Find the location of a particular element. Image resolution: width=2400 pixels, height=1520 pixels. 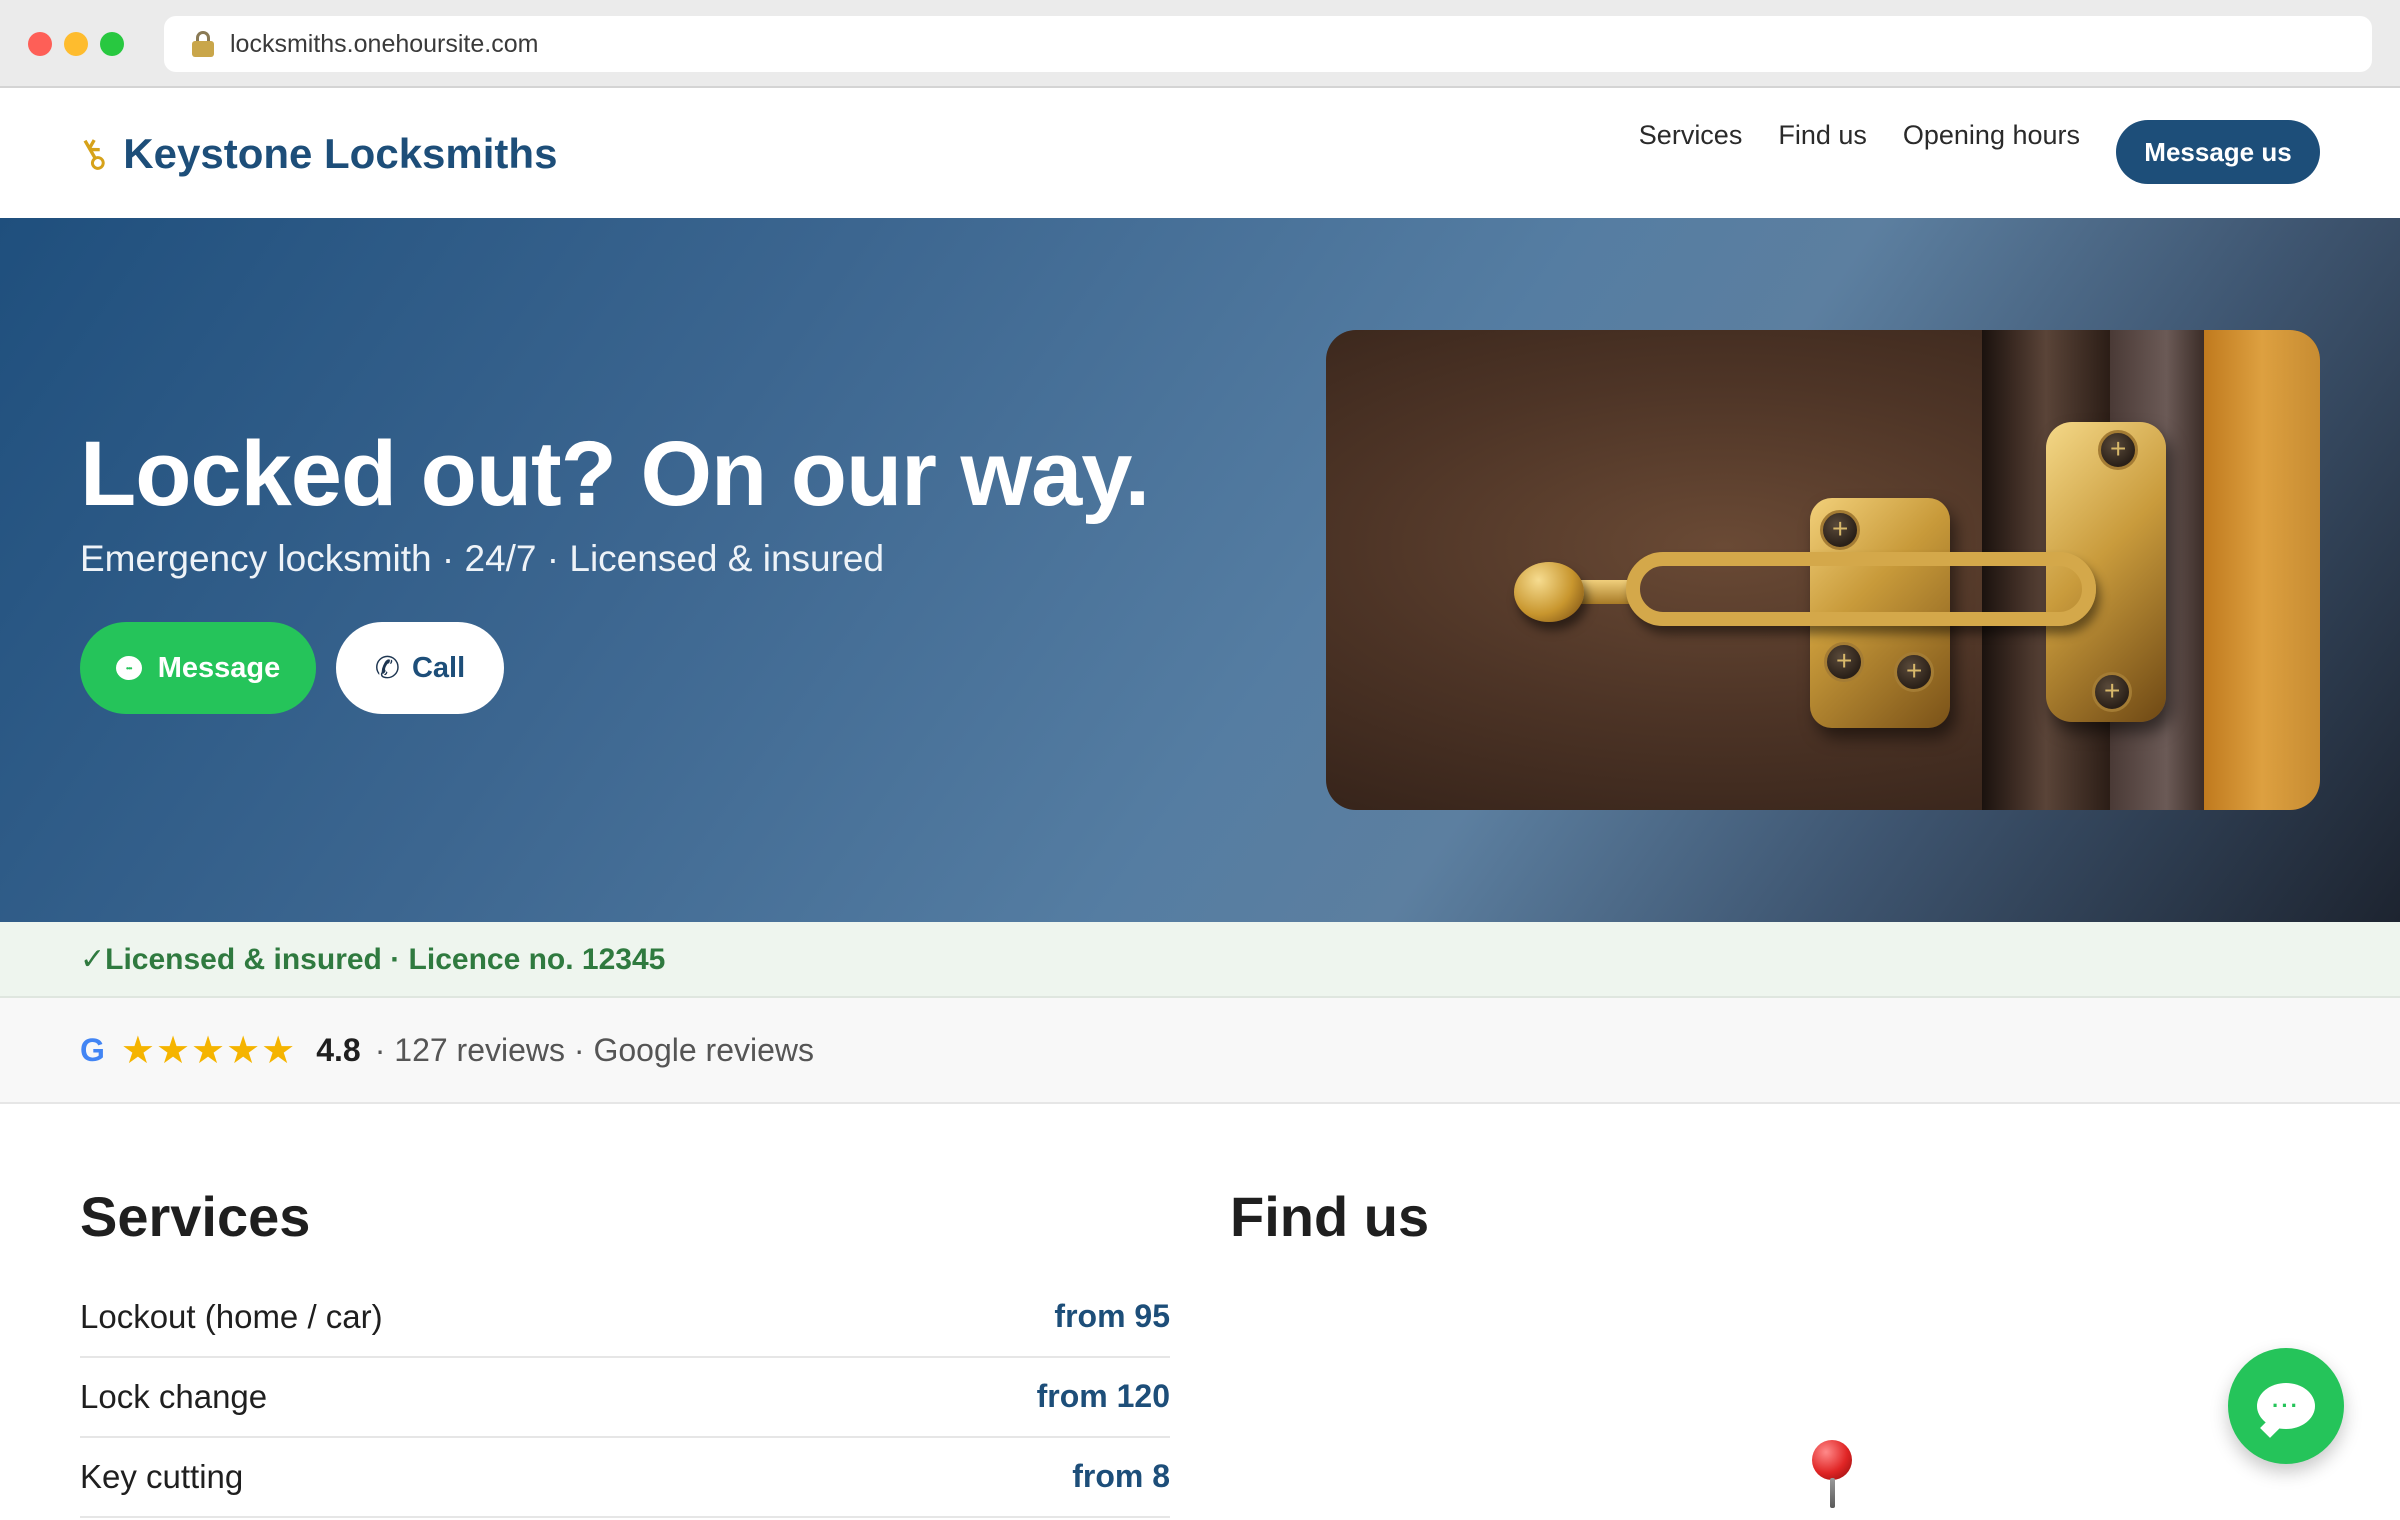

service-row: Key cutting from 8 is located at coordinates (625, 1478).